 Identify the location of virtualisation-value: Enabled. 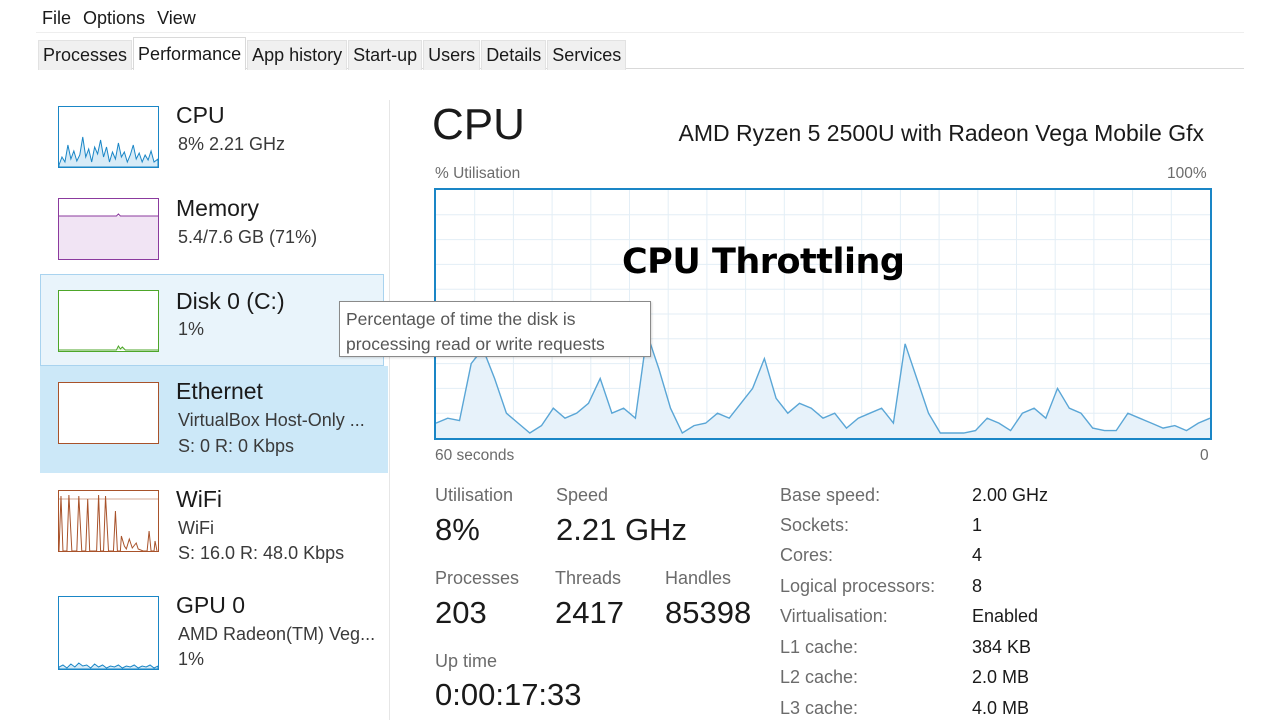
(1005, 616).